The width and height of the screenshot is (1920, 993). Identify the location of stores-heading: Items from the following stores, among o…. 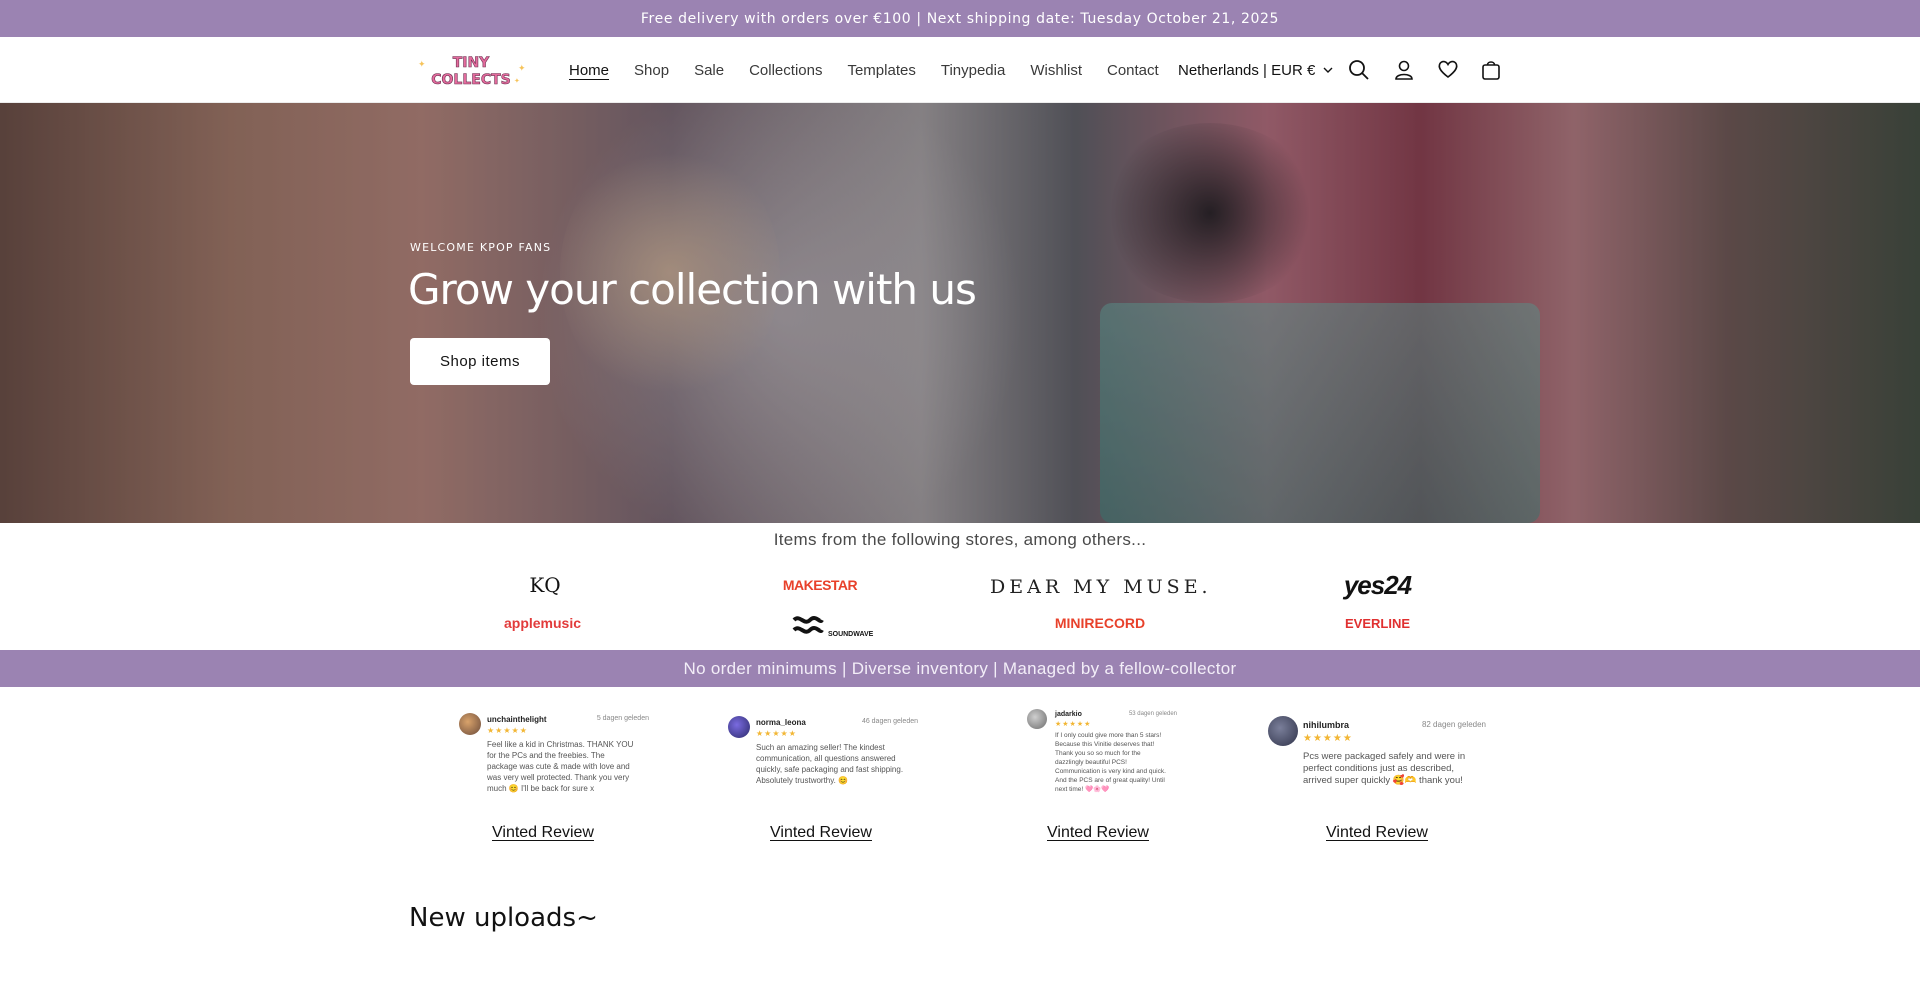
(960, 539).